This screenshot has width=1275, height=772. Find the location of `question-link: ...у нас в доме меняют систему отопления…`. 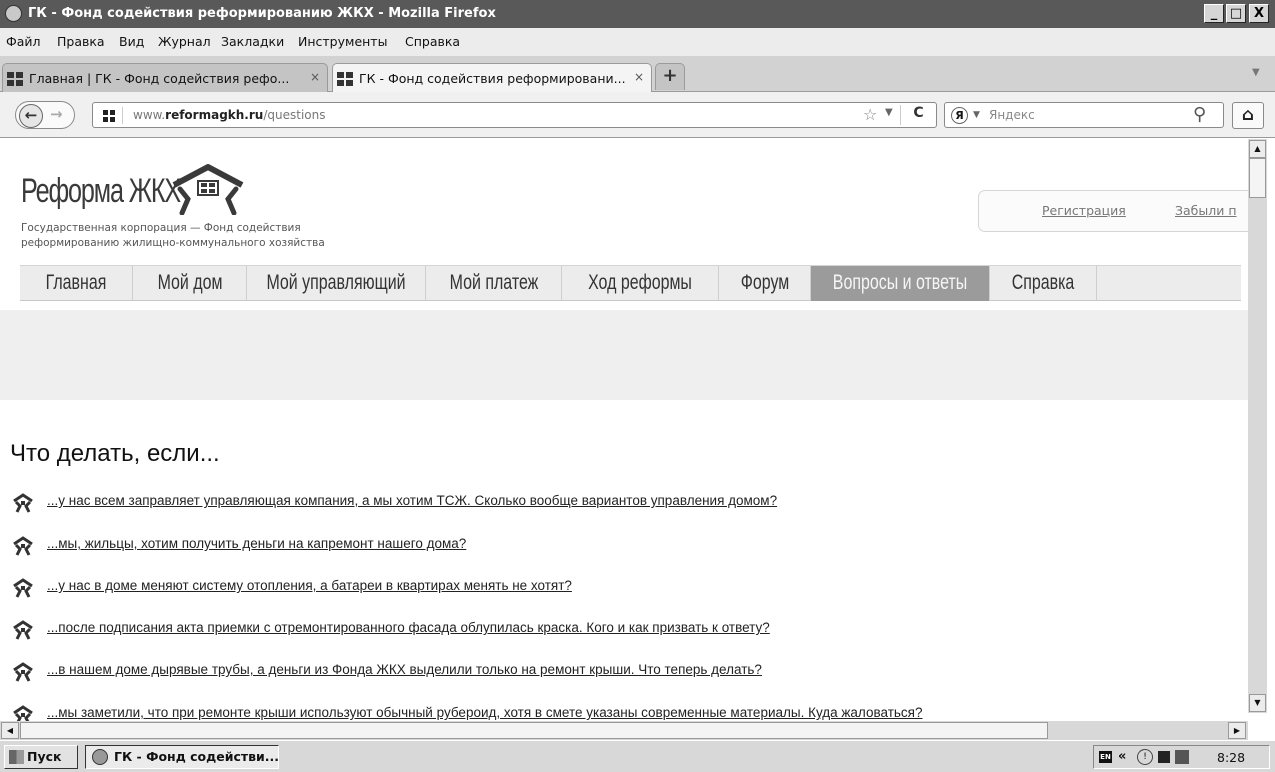

question-link: ...у нас в доме меняют систему отопления… is located at coordinates (309, 585).